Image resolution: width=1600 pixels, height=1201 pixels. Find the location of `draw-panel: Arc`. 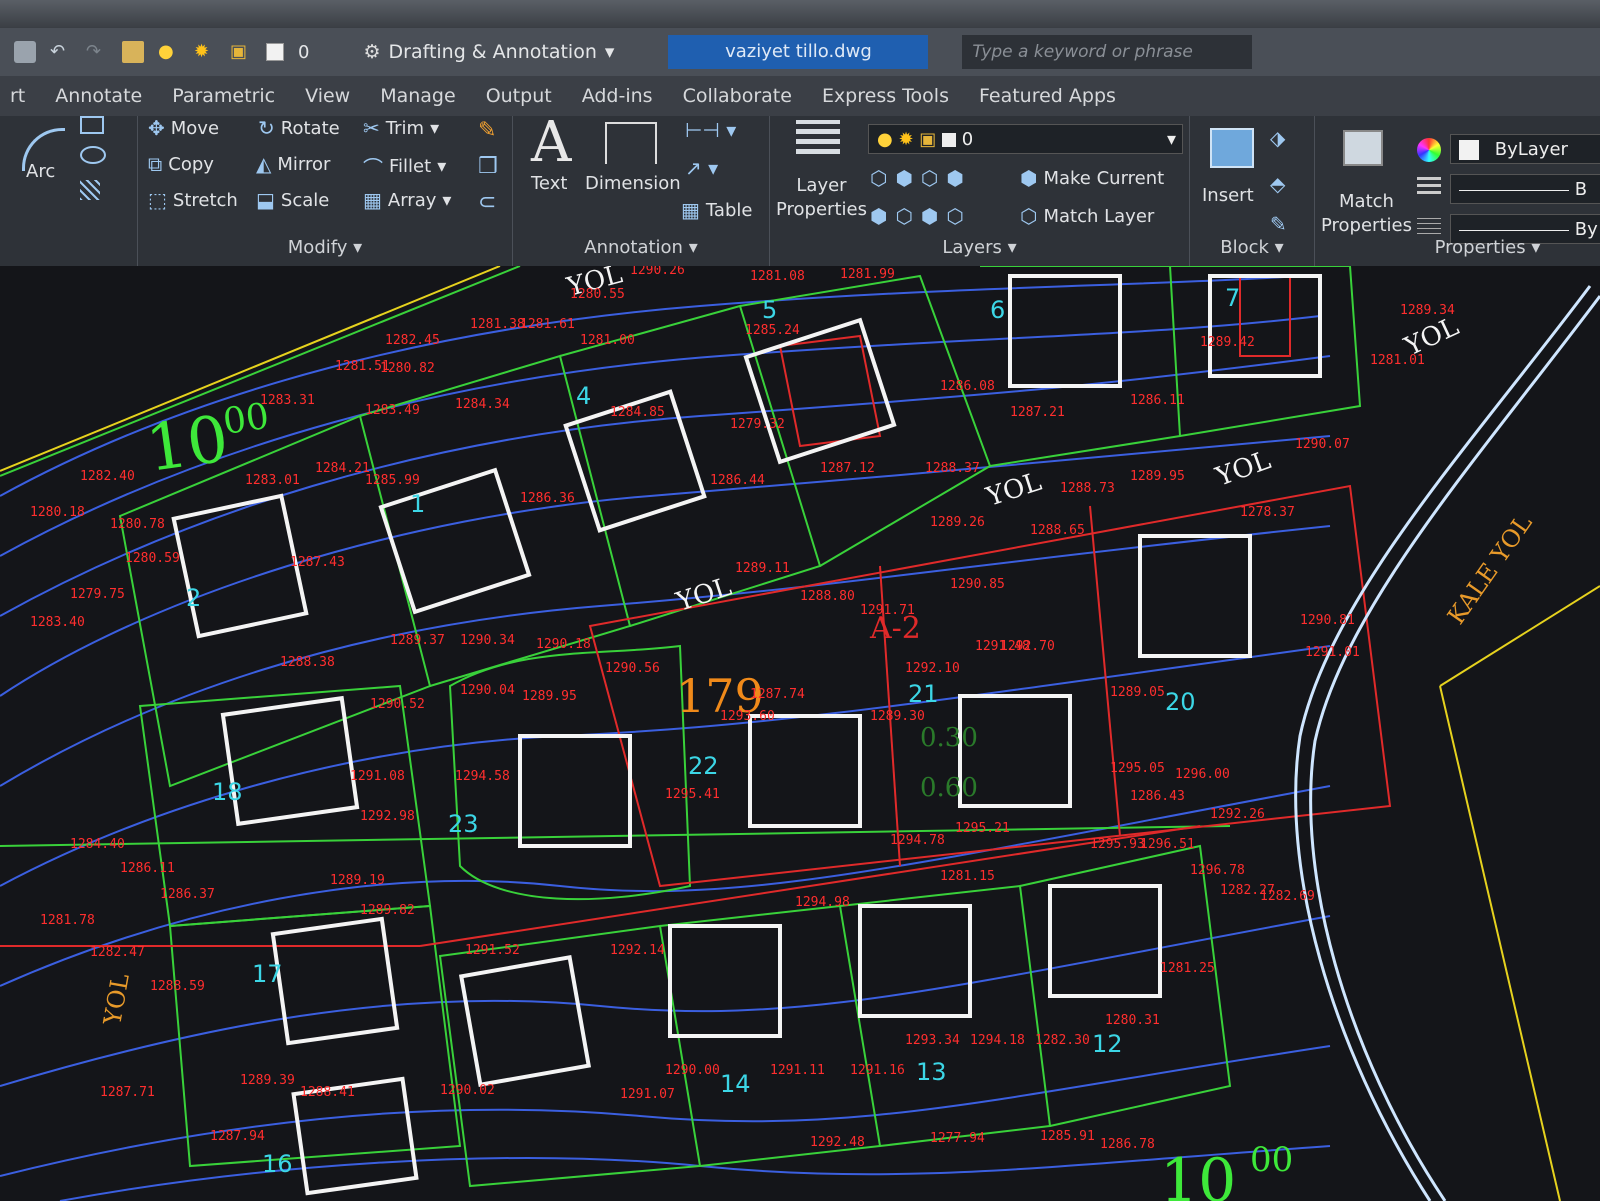

draw-panel: Arc is located at coordinates (69, 191).